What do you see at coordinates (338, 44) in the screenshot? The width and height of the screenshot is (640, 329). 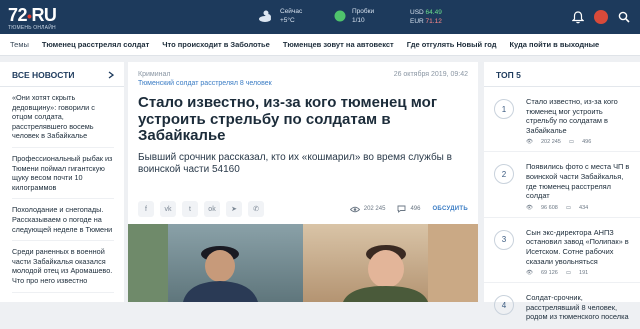 I see `nav-item: Тюменцев зовут на автовекст` at bounding box center [338, 44].